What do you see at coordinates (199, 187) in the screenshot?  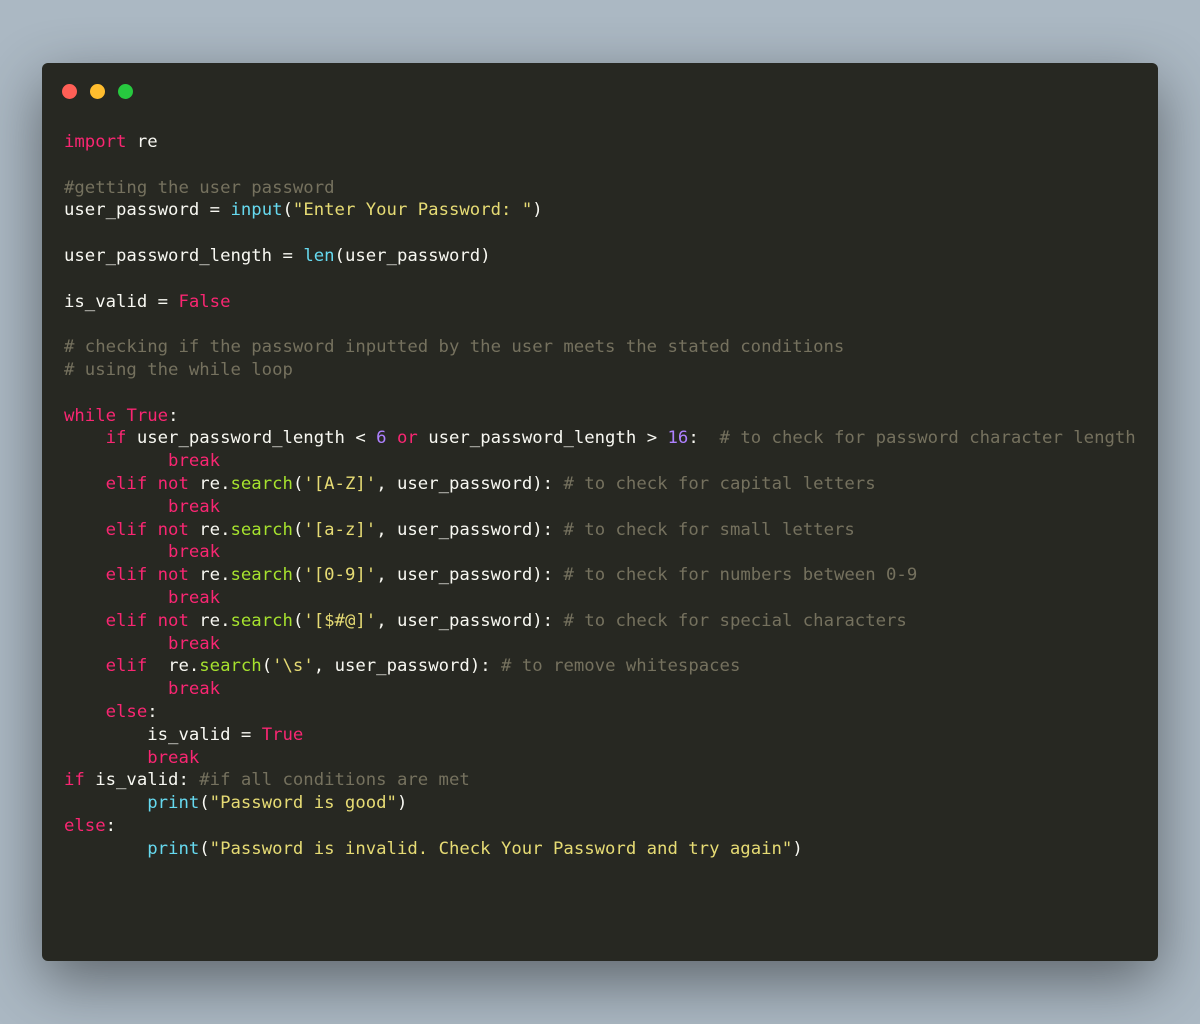 I see `code-token: #getting the user password` at bounding box center [199, 187].